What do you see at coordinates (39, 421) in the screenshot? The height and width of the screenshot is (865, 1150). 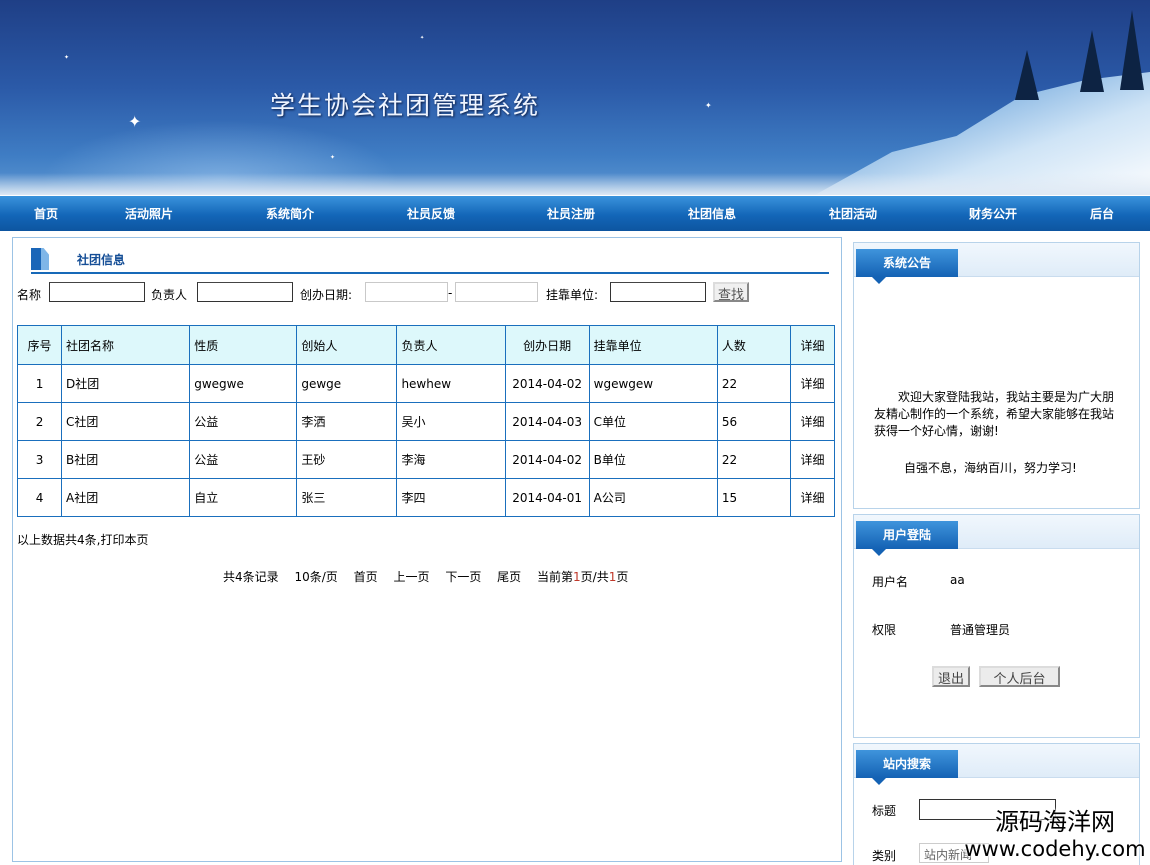 I see `cell-index: 2` at bounding box center [39, 421].